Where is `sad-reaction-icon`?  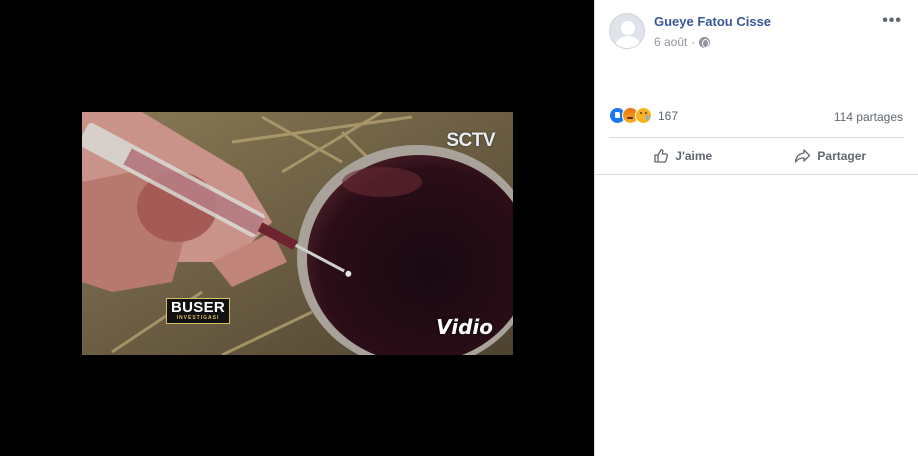 sad-reaction-icon is located at coordinates (643, 115).